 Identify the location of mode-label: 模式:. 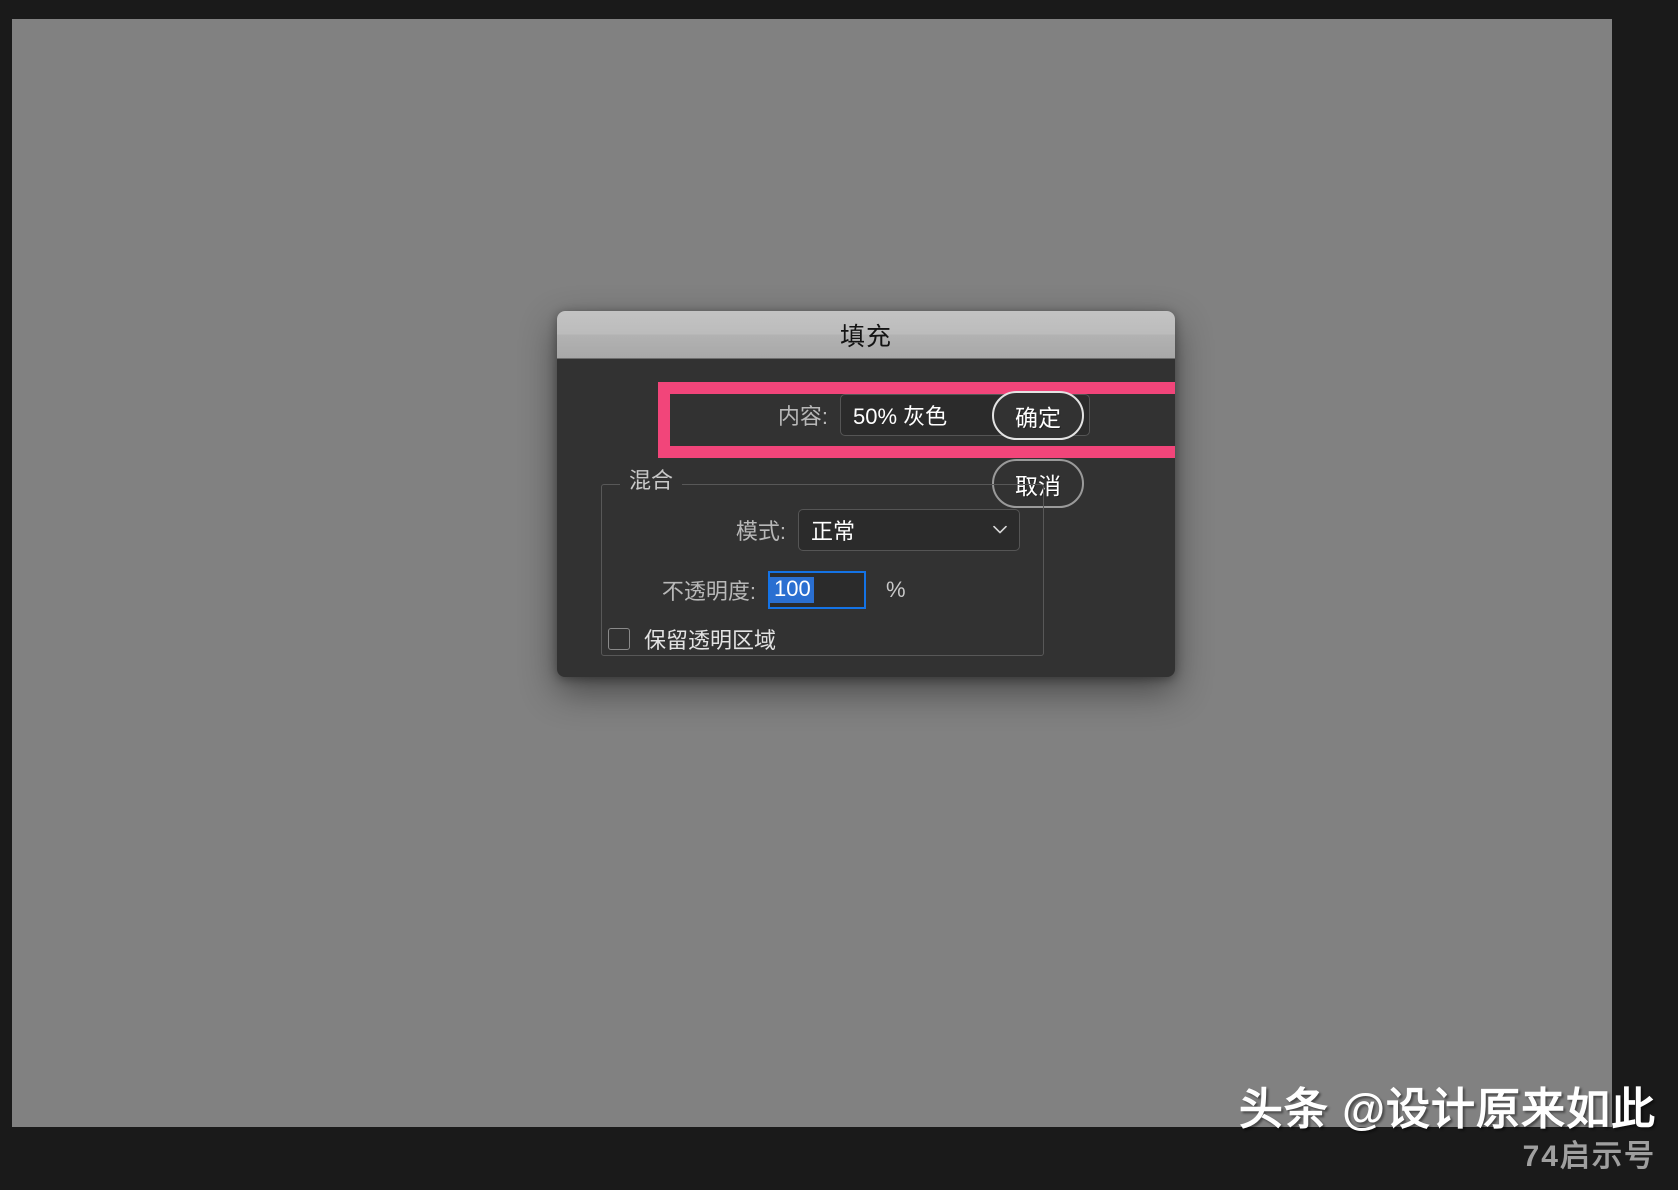
(760, 531).